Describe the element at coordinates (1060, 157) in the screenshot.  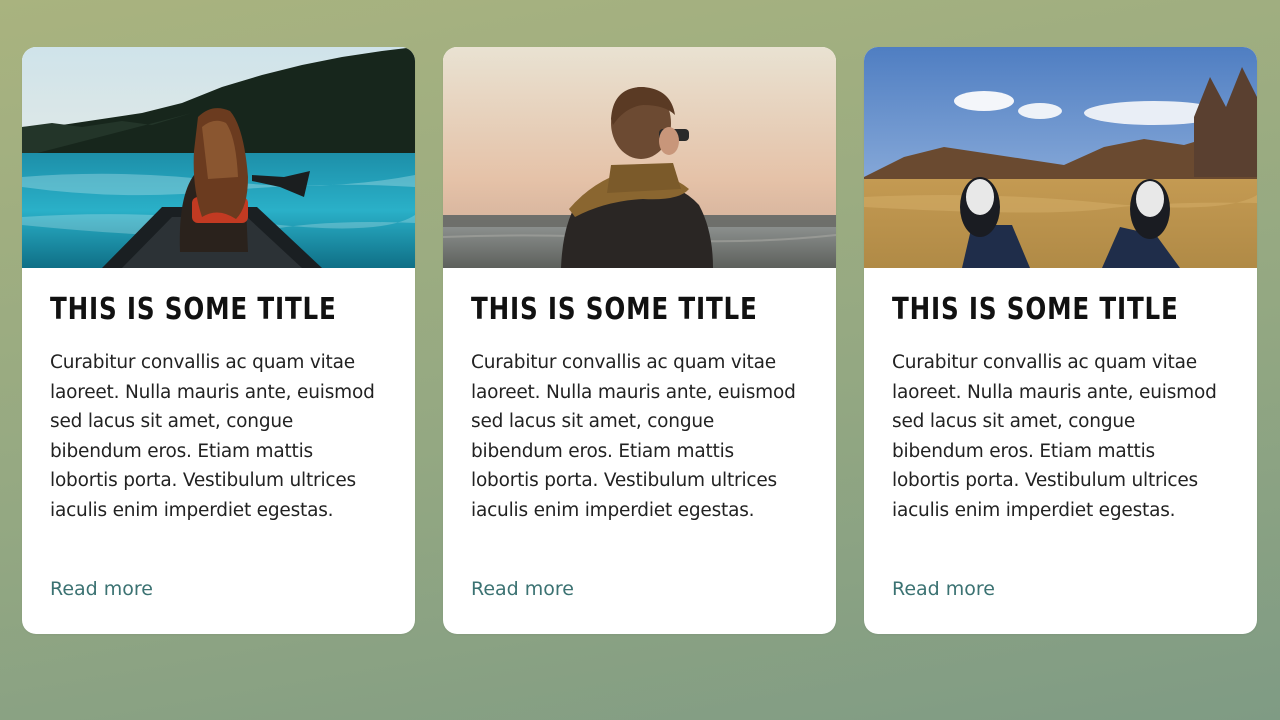
I see `sneakers-field-image` at that location.